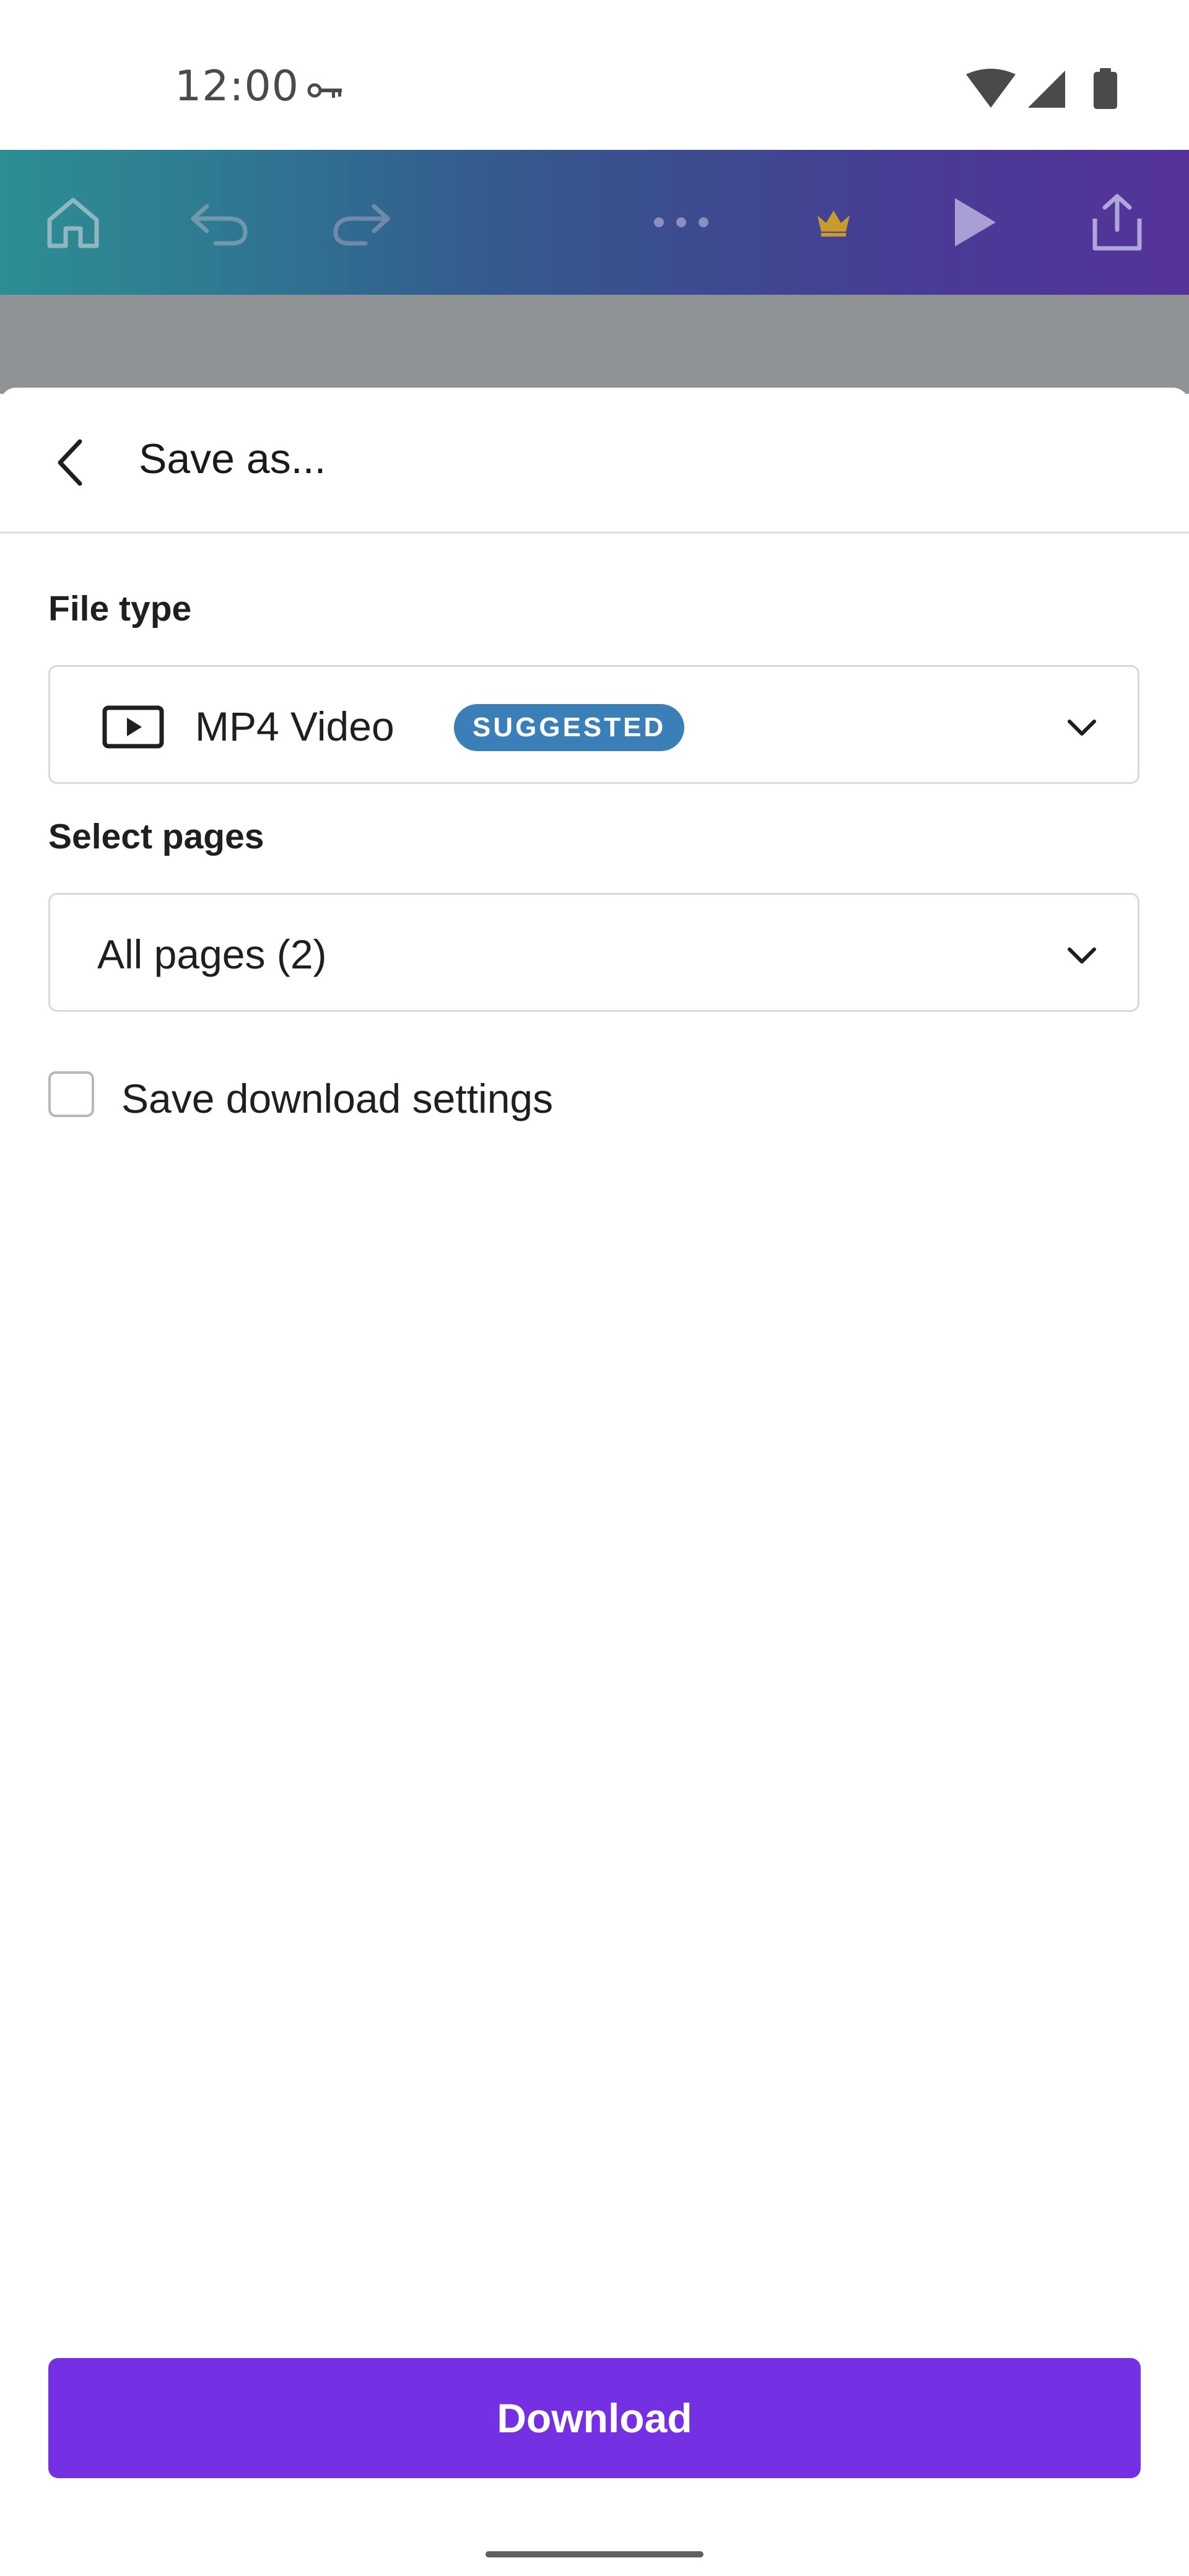  What do you see at coordinates (237, 86) in the screenshot?
I see `status-time: 12:00` at bounding box center [237, 86].